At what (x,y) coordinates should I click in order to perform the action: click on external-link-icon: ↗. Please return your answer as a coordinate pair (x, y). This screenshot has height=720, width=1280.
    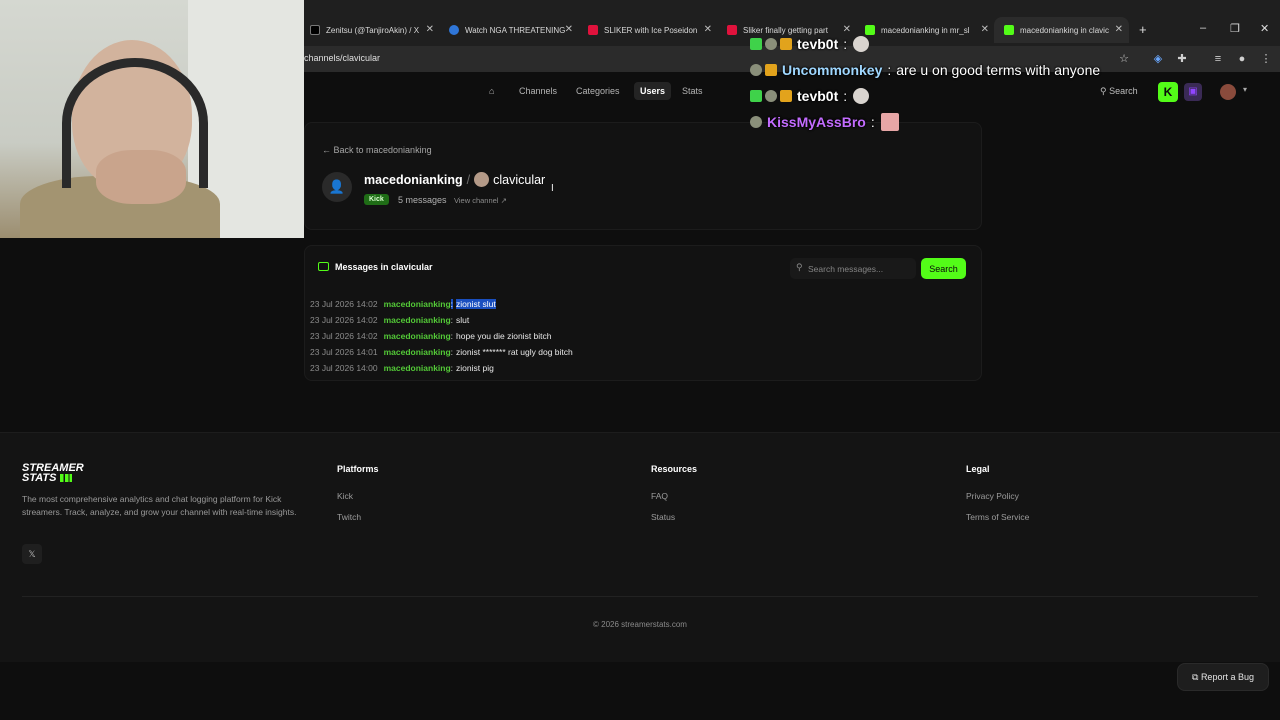
    Looking at the image, I should click on (502, 200).